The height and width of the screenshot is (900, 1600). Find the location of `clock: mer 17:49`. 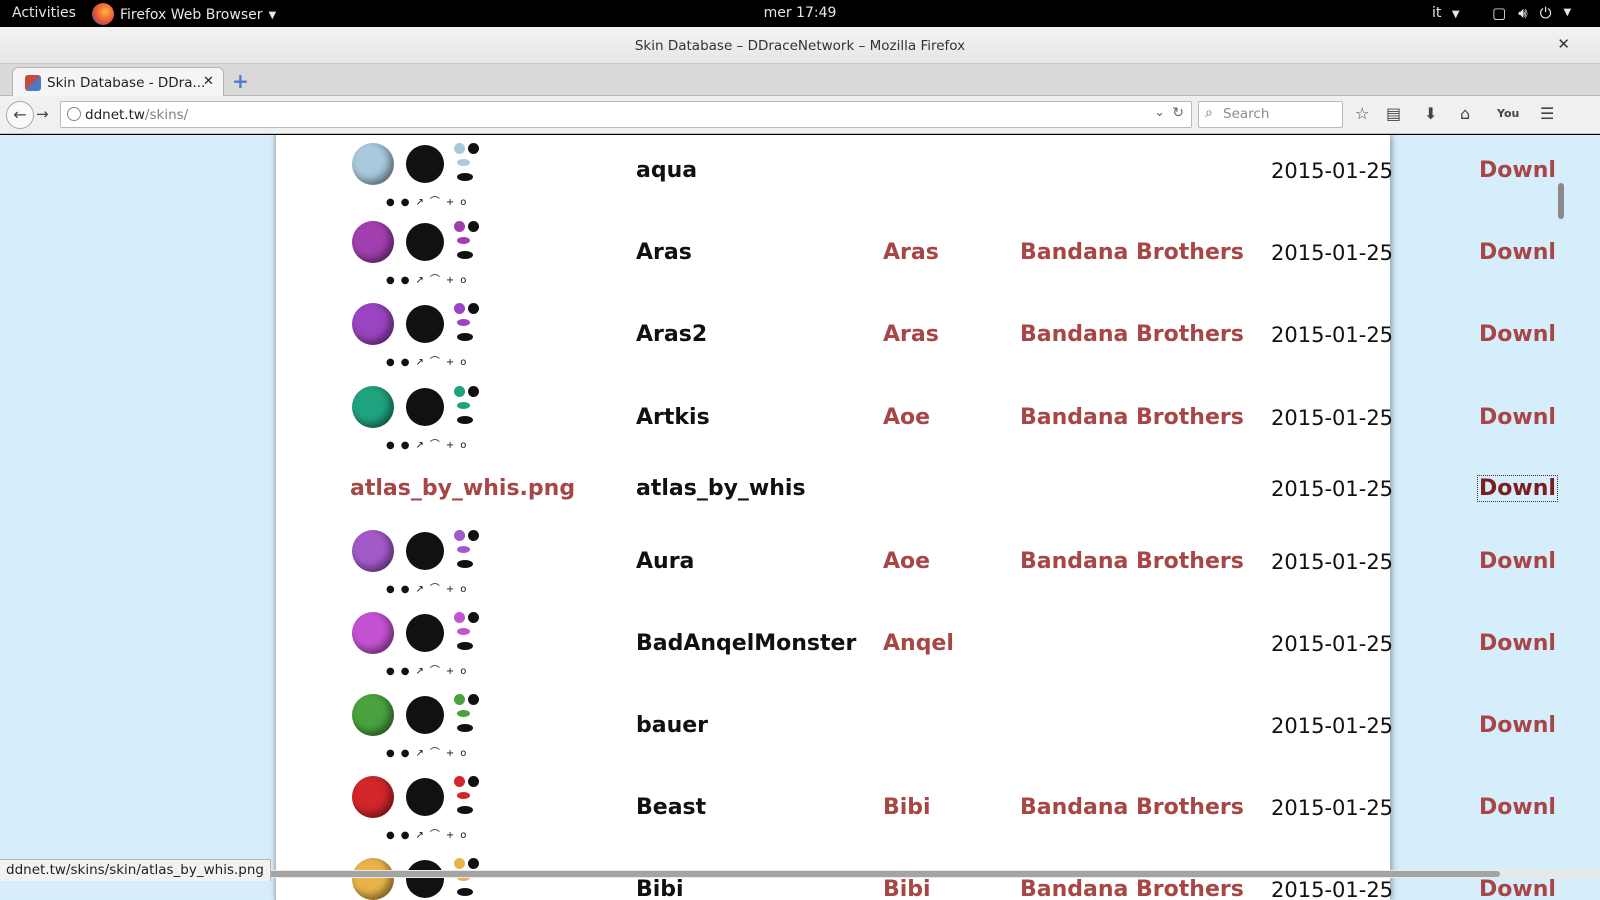

clock: mer 17:49 is located at coordinates (800, 13).